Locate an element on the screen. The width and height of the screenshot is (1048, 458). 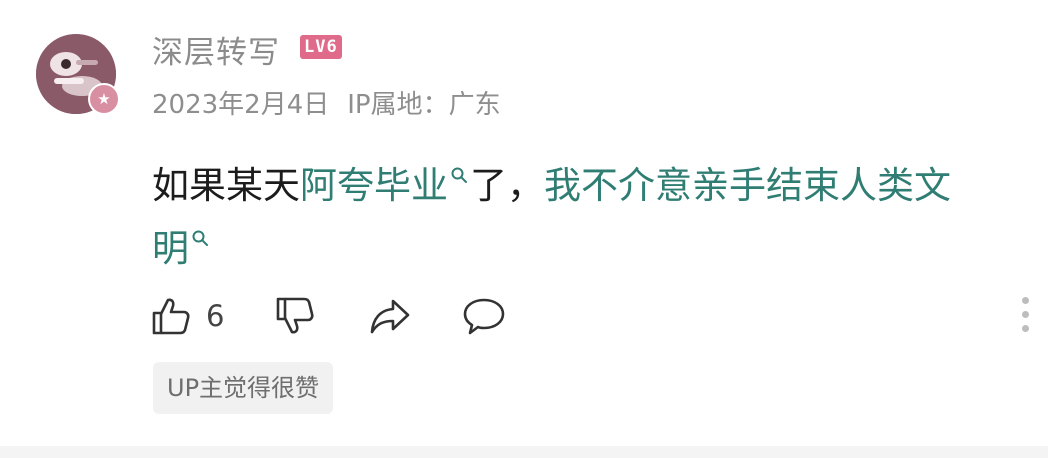
content-text: 如果某天 is located at coordinates (226, 185).